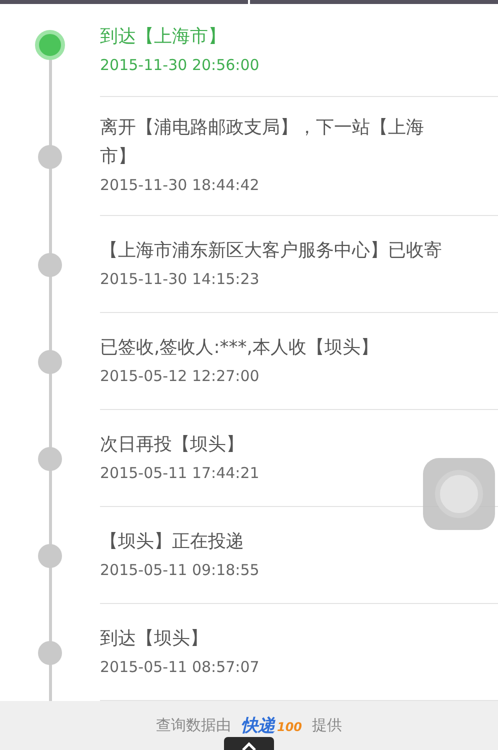  I want to click on event-time: 2015-05-11 17:44:21, so click(180, 473).